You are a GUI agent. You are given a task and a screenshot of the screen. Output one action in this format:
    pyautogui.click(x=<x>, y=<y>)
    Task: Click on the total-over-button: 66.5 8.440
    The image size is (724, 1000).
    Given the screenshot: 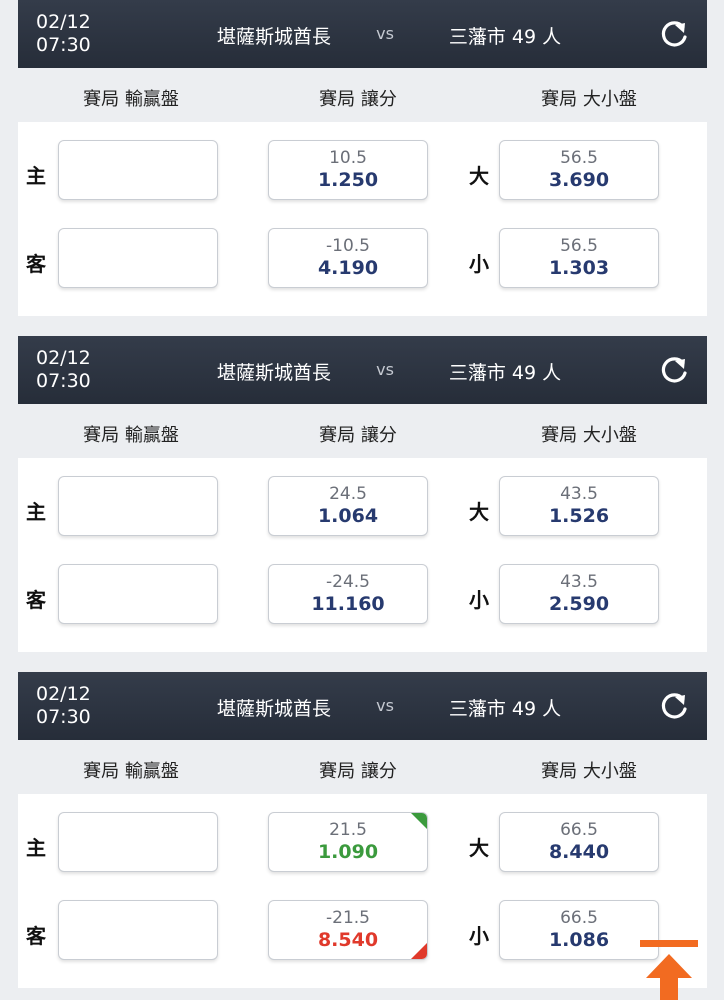 What is the action you would take?
    pyautogui.click(x=579, y=842)
    